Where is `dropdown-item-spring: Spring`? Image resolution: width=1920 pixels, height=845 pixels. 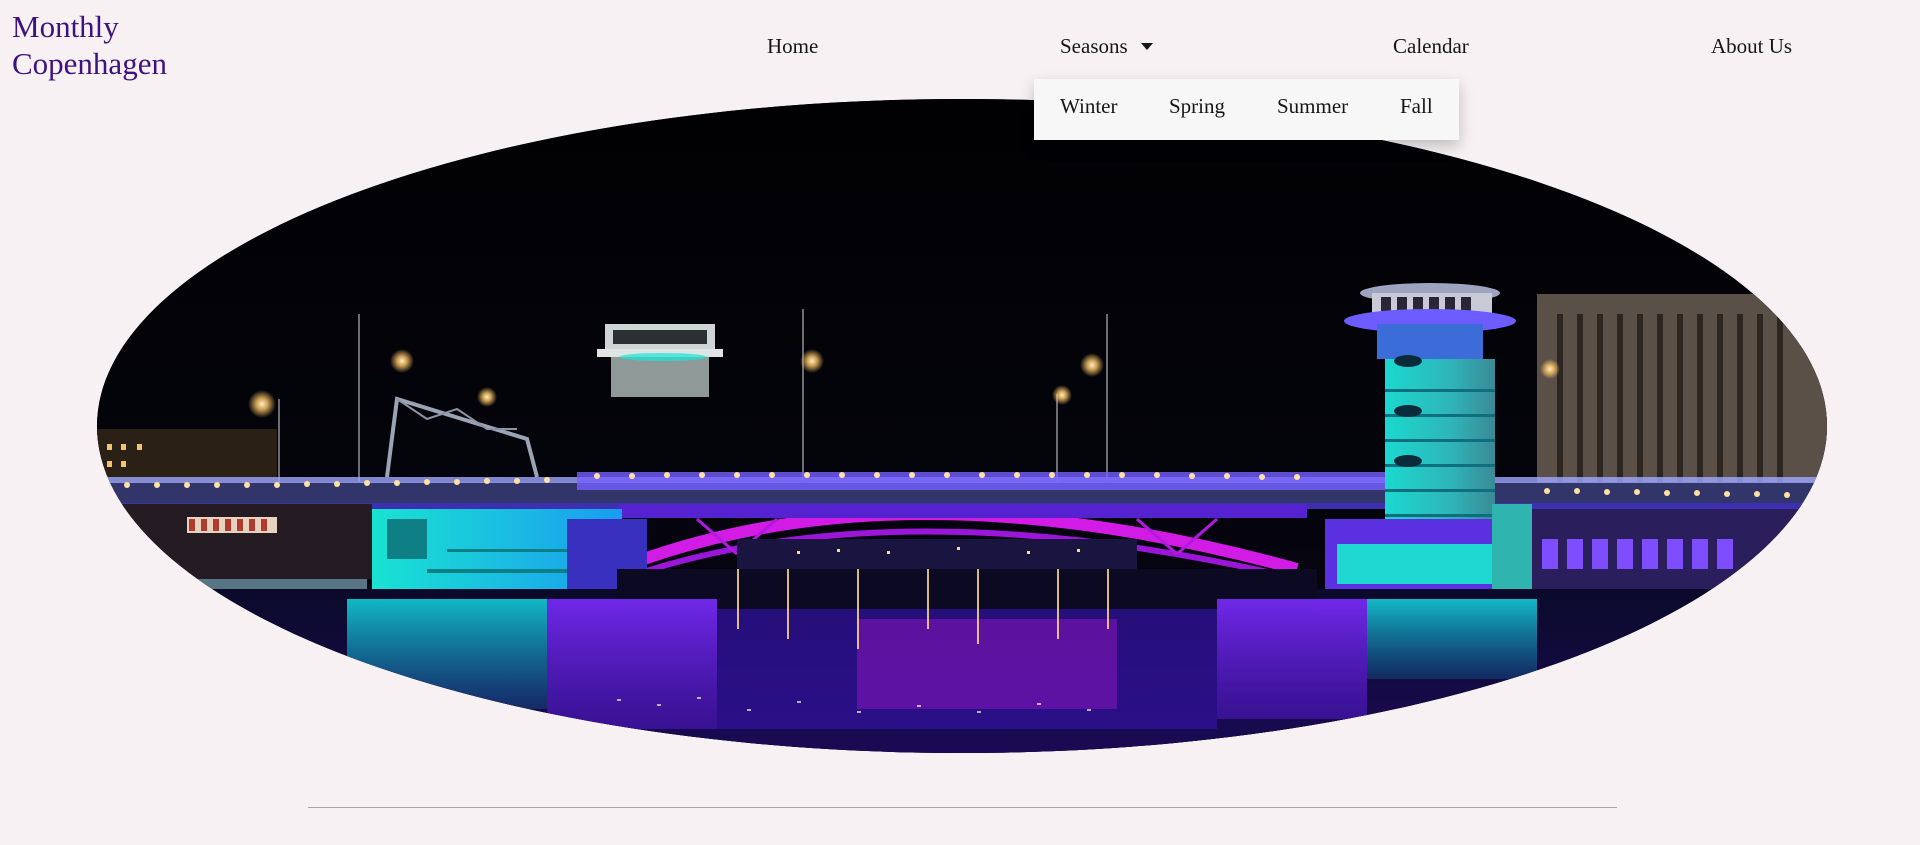
dropdown-item-spring: Spring is located at coordinates (1197, 106).